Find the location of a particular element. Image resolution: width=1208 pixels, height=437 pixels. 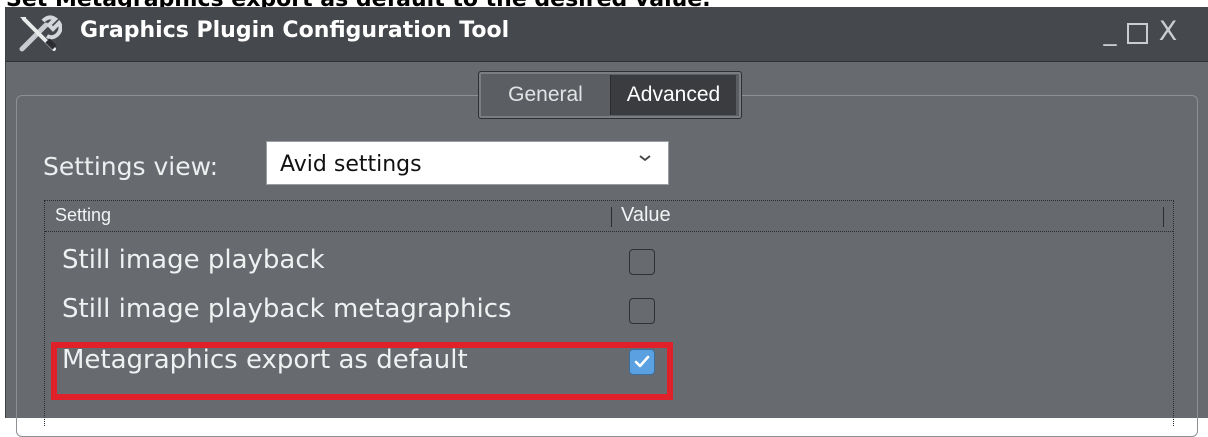

window-title: Graphics Plugin Configuration Tool is located at coordinates (295, 30).